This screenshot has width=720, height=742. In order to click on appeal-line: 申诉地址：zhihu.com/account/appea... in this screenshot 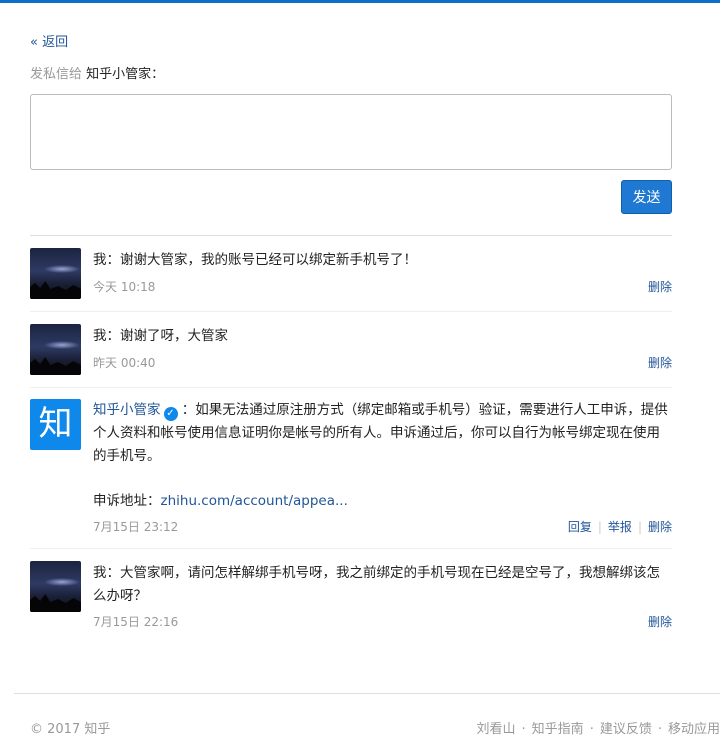, I will do `click(382, 501)`.